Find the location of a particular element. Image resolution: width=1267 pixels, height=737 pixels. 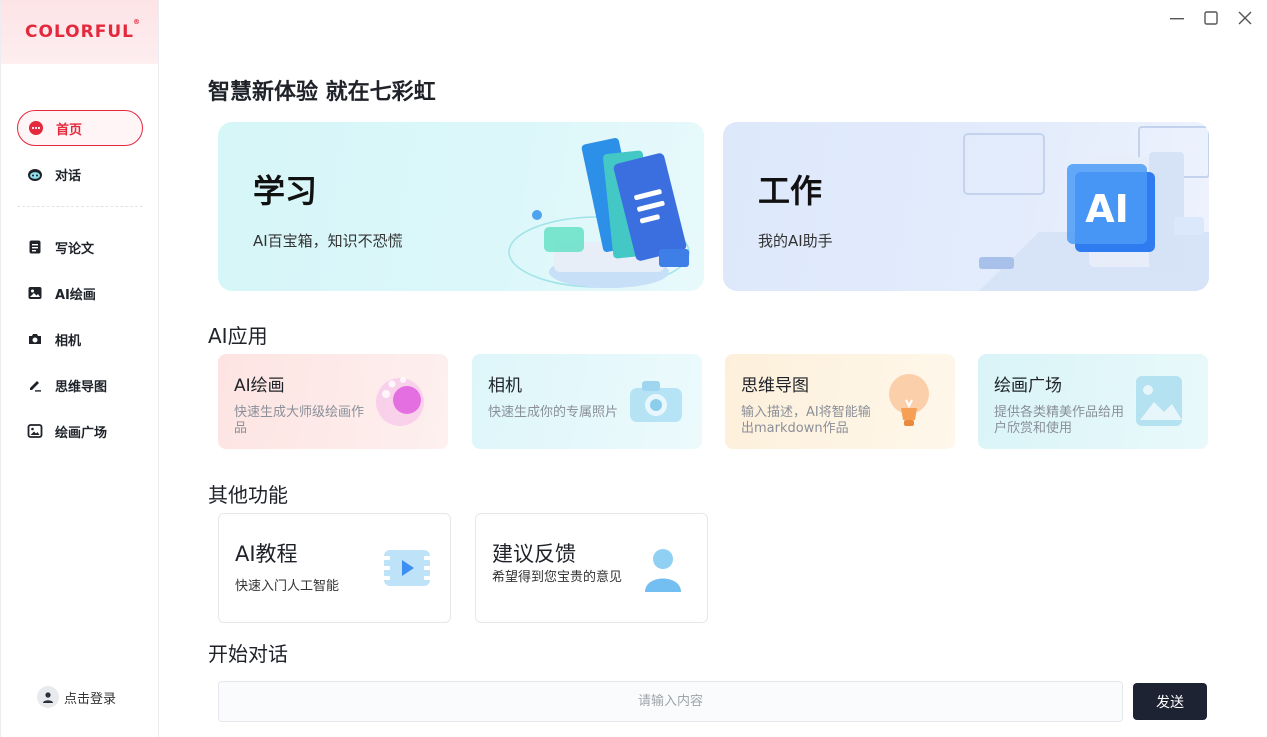

nav-divider is located at coordinates (80, 206).